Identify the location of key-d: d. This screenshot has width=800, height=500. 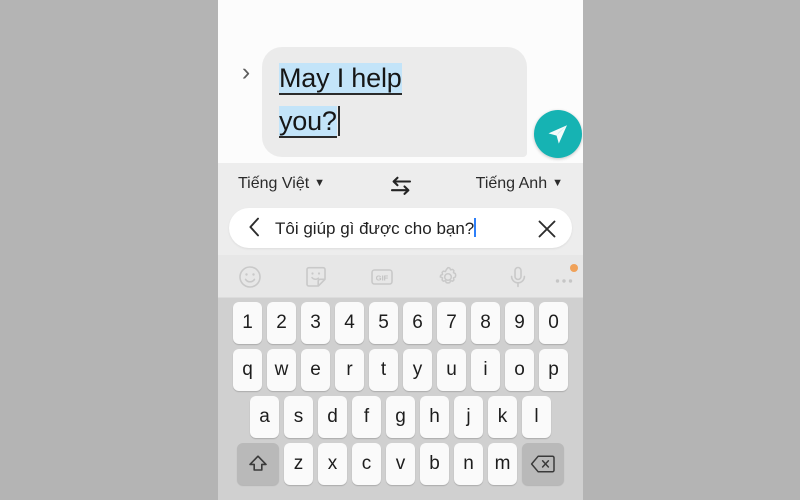
(332, 417).